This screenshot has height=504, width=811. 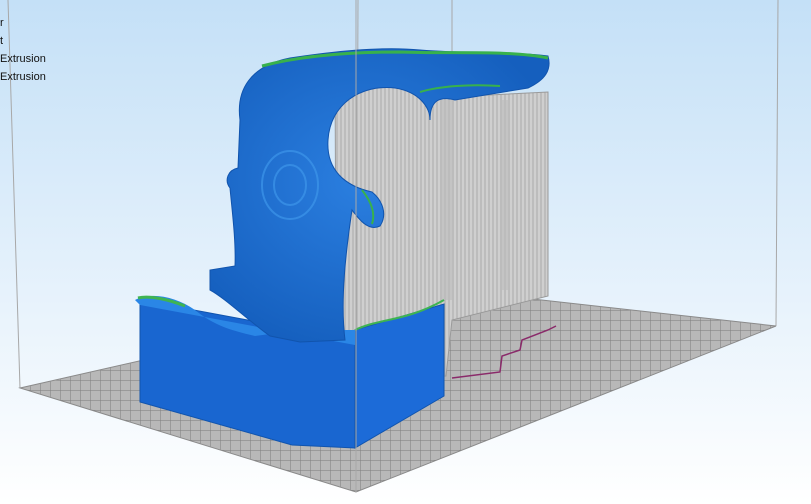 What do you see at coordinates (30, 50) in the screenshot?
I see `legend-panel: r t Extrusion Extrusion` at bounding box center [30, 50].